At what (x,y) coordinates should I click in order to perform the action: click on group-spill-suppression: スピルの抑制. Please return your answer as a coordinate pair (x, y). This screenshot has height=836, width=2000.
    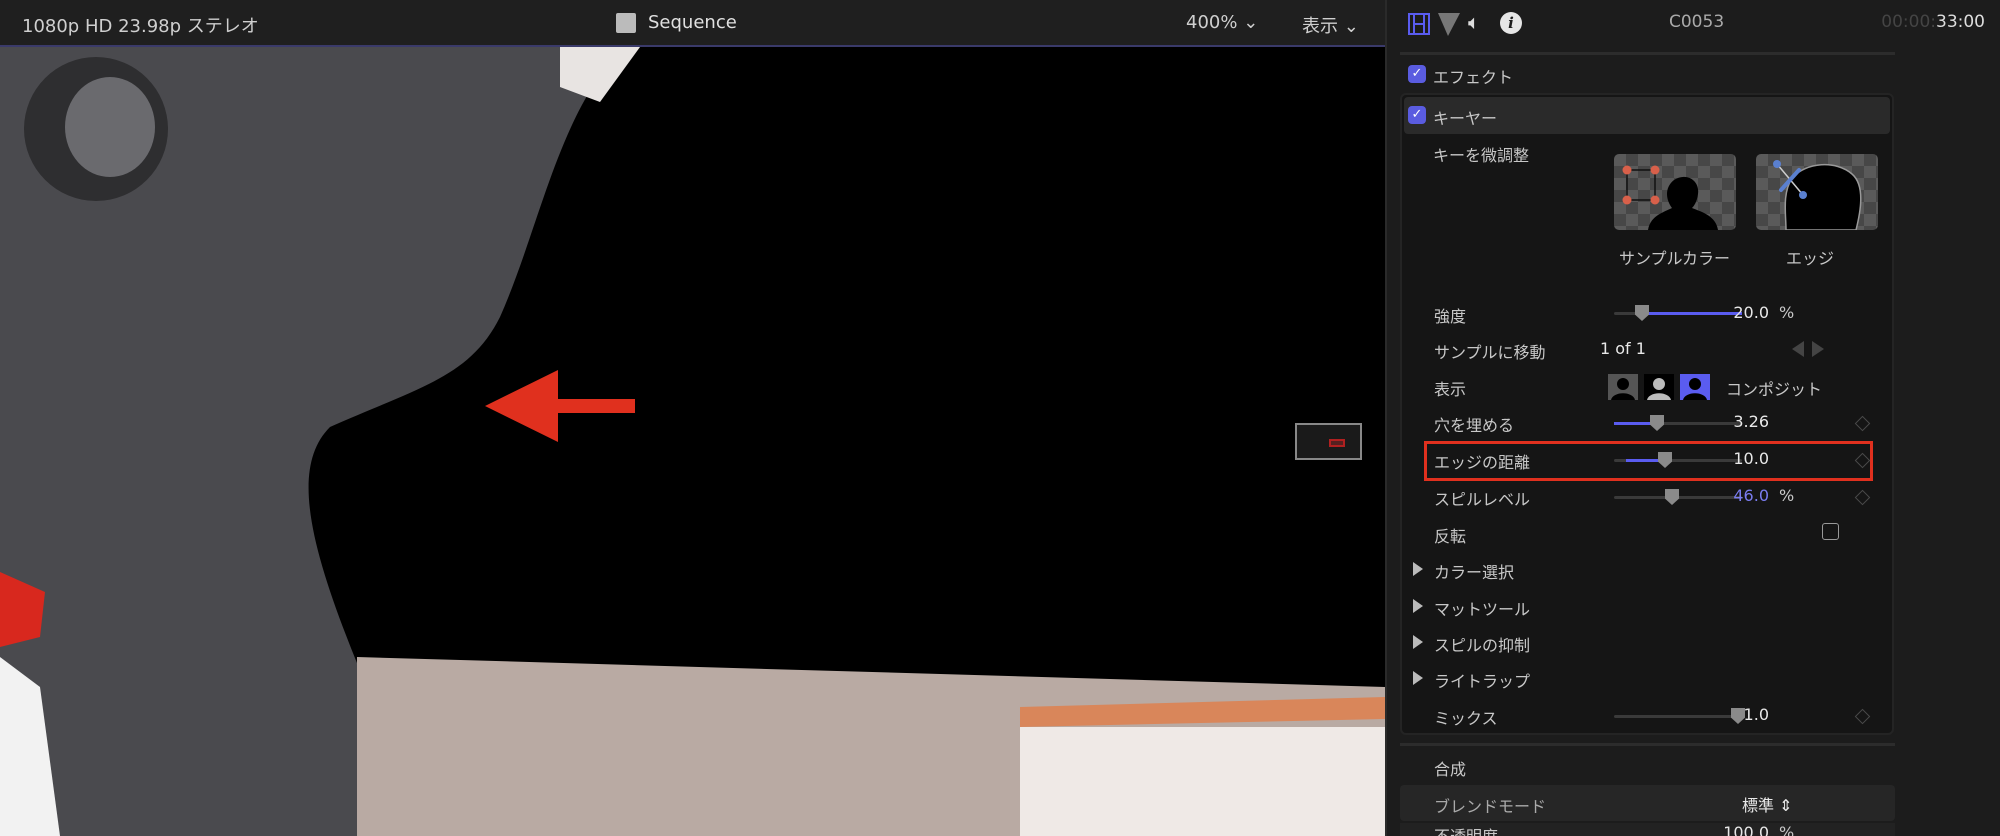
    Looking at the image, I should click on (1482, 644).